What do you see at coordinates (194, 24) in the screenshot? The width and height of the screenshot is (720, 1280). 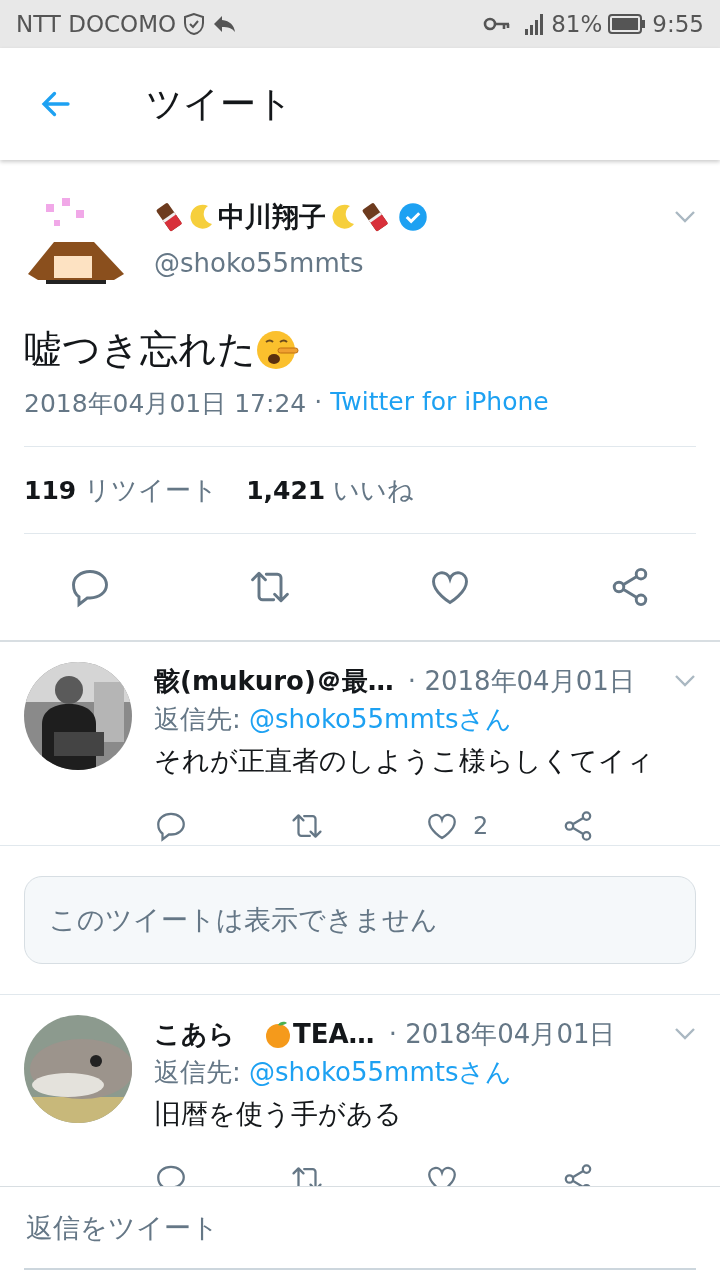 I see `shield-icon` at bounding box center [194, 24].